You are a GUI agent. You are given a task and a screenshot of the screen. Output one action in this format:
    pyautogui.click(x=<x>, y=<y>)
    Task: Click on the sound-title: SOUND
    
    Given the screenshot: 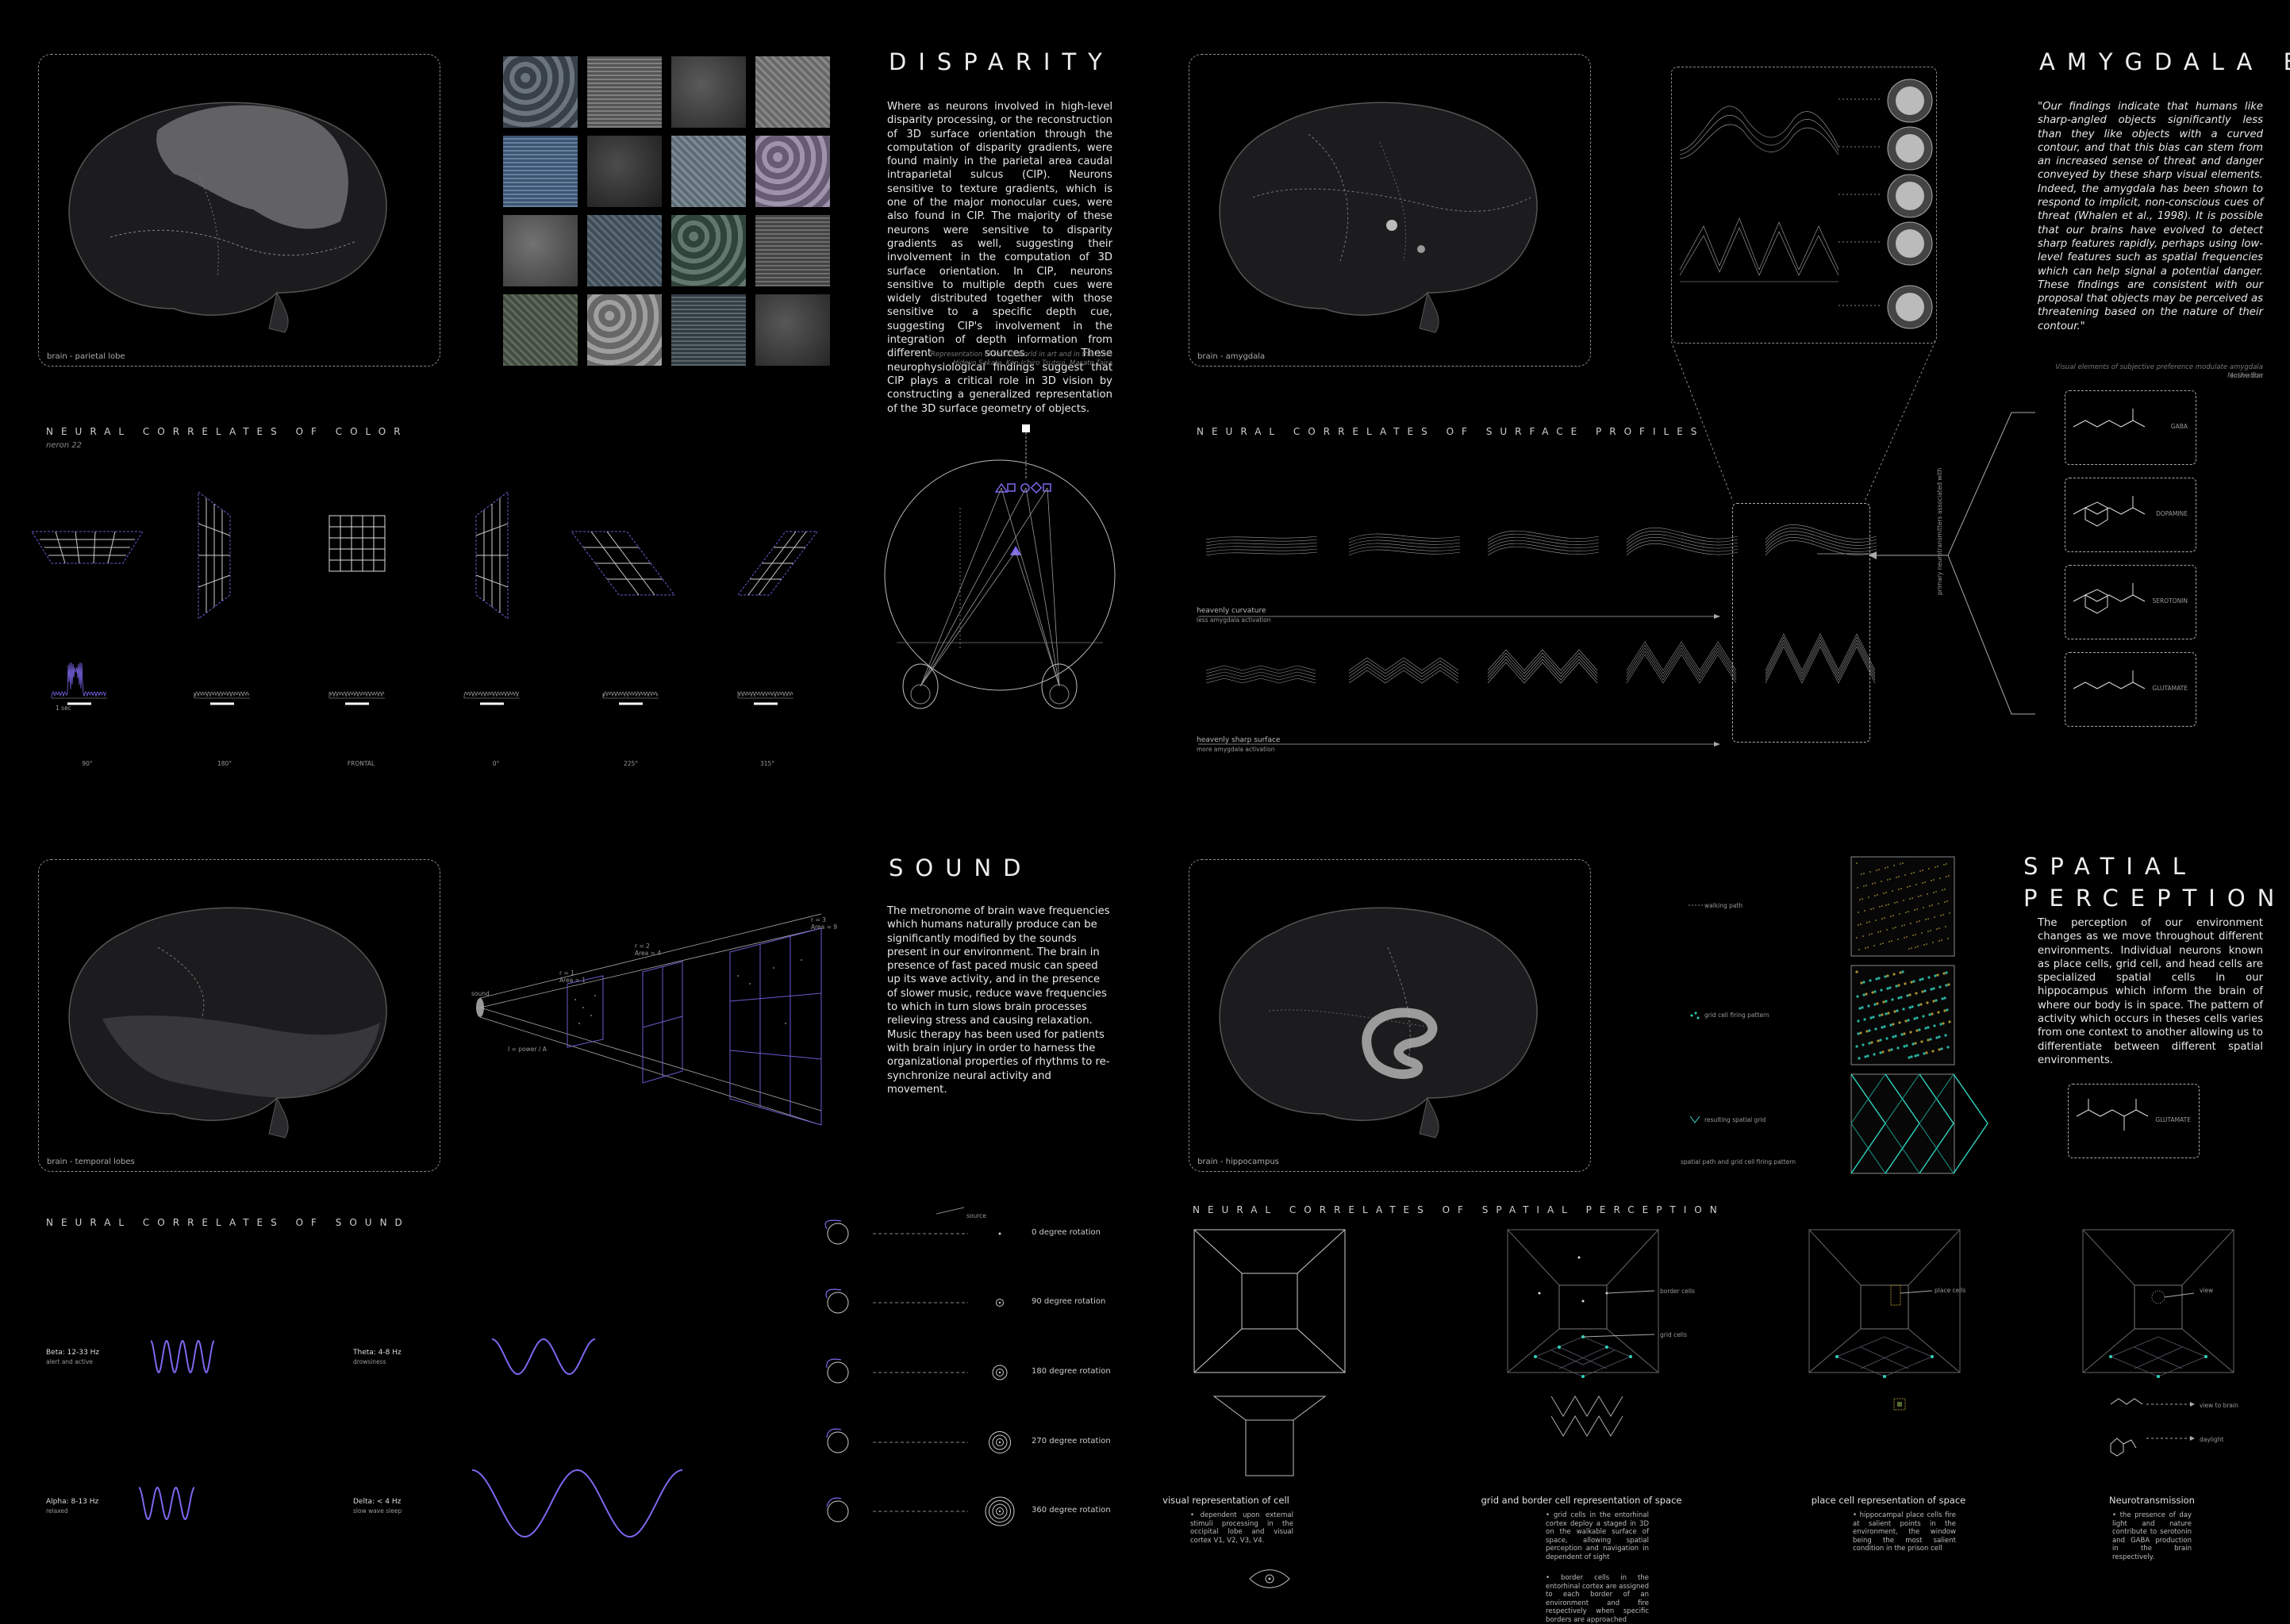 What is the action you would take?
    pyautogui.click(x=961, y=867)
    